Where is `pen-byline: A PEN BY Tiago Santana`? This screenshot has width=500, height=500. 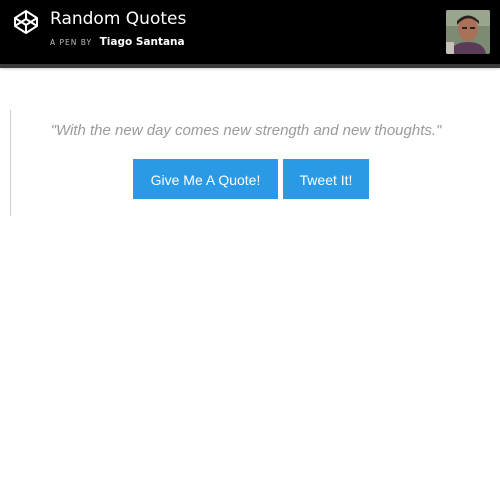 pen-byline: A PEN BY Tiago Santana is located at coordinates (117, 41).